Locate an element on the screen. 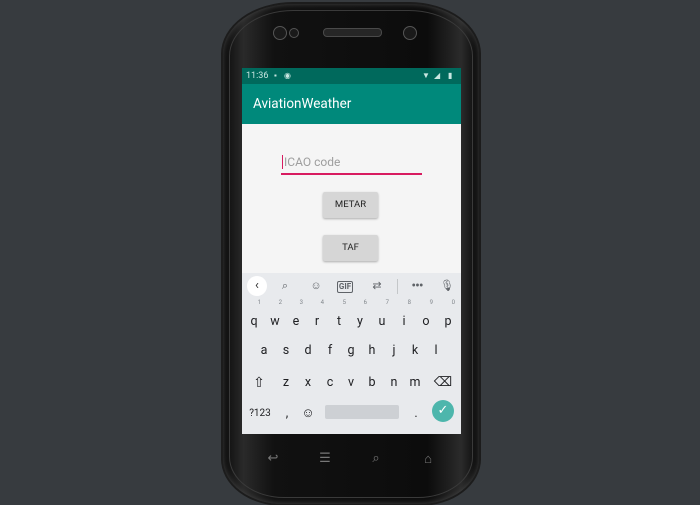 The height and width of the screenshot is (505, 700). key-u: u7 is located at coordinates (382, 317).